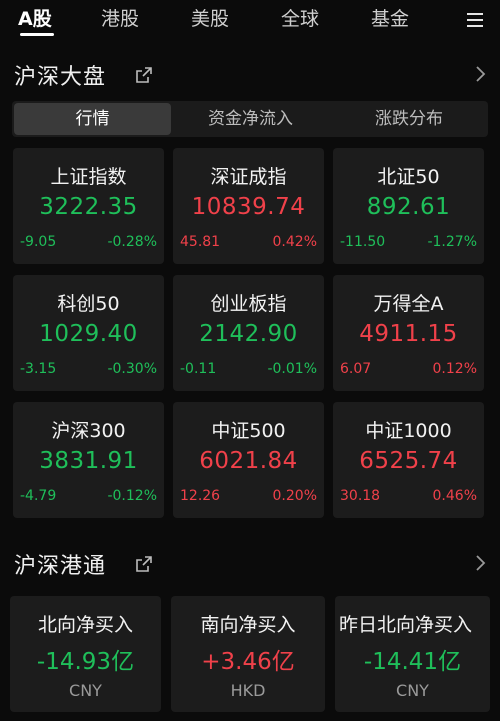 This screenshot has width=500, height=721. Describe the element at coordinates (250, 566) in the screenshot. I see `stock-connect-header: 沪深港通` at that location.